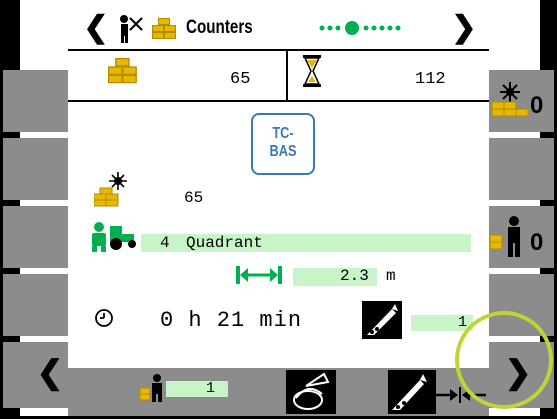 The image size is (557, 419). Describe the element at coordinates (278, 28) in the screenshot. I see `header: ❮ Counters ❯` at that location.